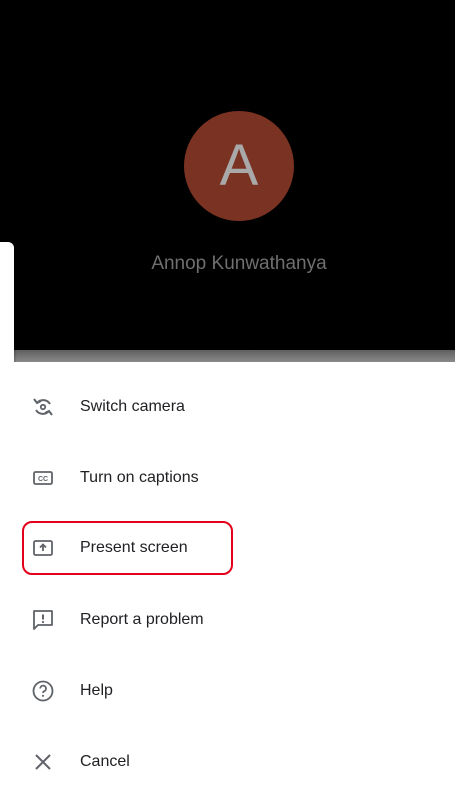  I want to click on help-icon, so click(43, 691).